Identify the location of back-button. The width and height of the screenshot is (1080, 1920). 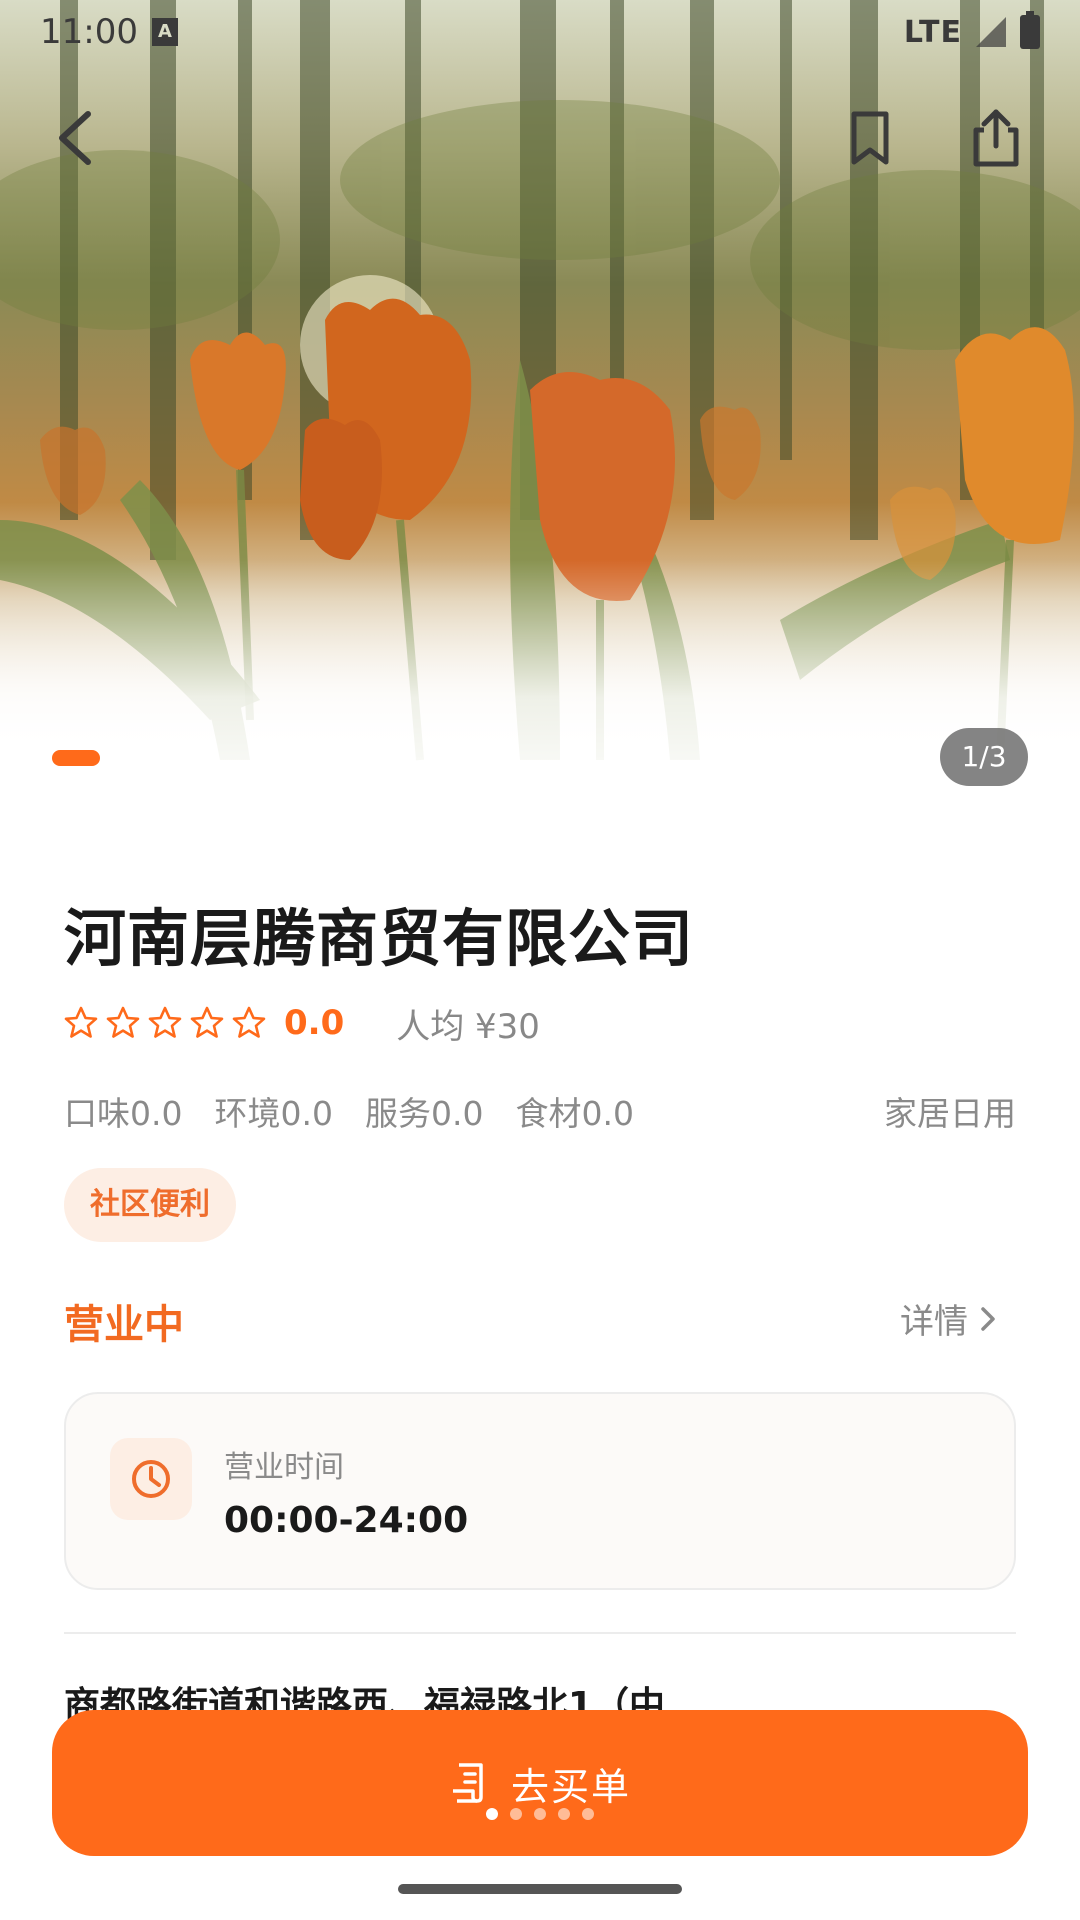
(74, 138).